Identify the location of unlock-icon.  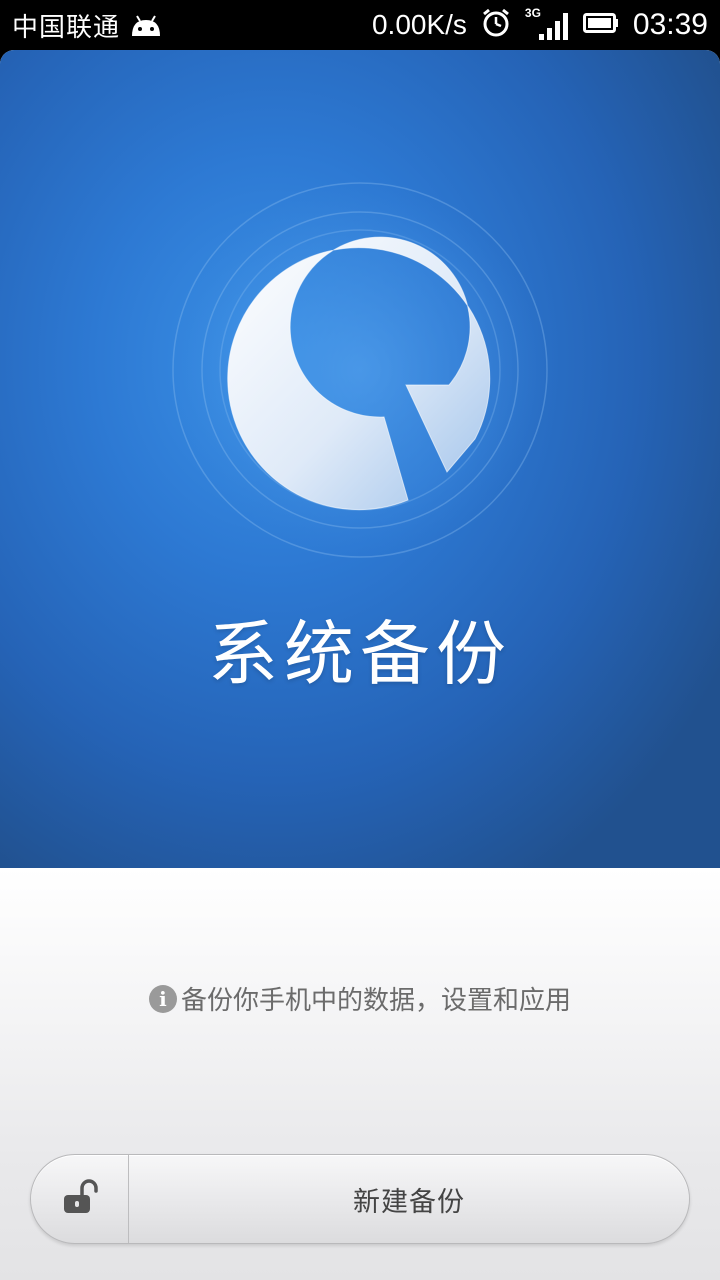
(80, 1199).